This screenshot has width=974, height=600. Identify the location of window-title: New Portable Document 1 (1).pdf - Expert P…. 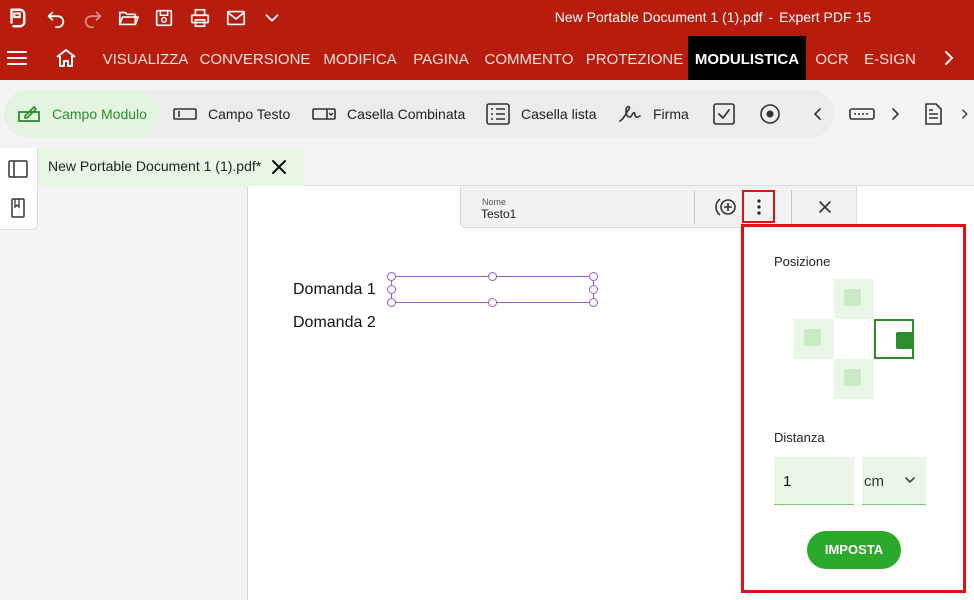
(713, 17).